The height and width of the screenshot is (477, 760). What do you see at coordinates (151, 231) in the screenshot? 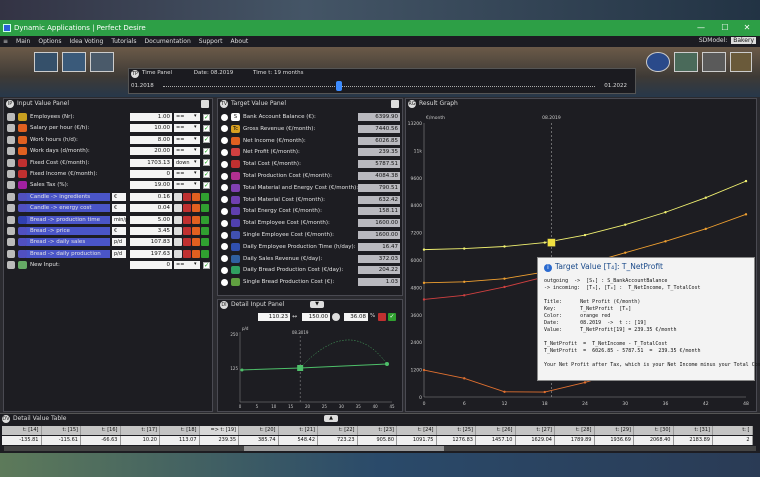
I see `input-value-field: 3.45` at bounding box center [151, 231].